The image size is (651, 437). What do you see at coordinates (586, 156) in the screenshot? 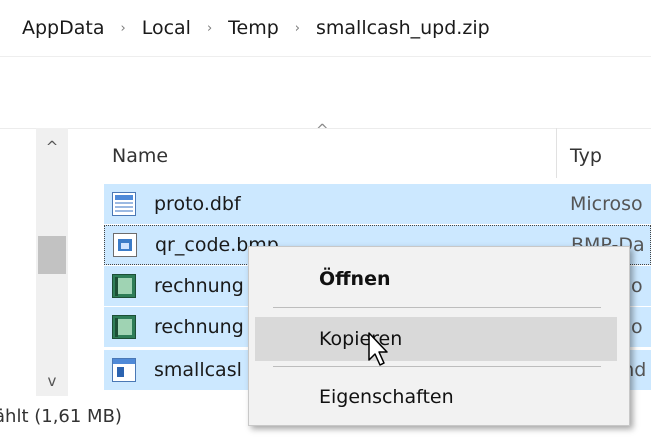
I see `column-header-type: Typ` at bounding box center [586, 156].